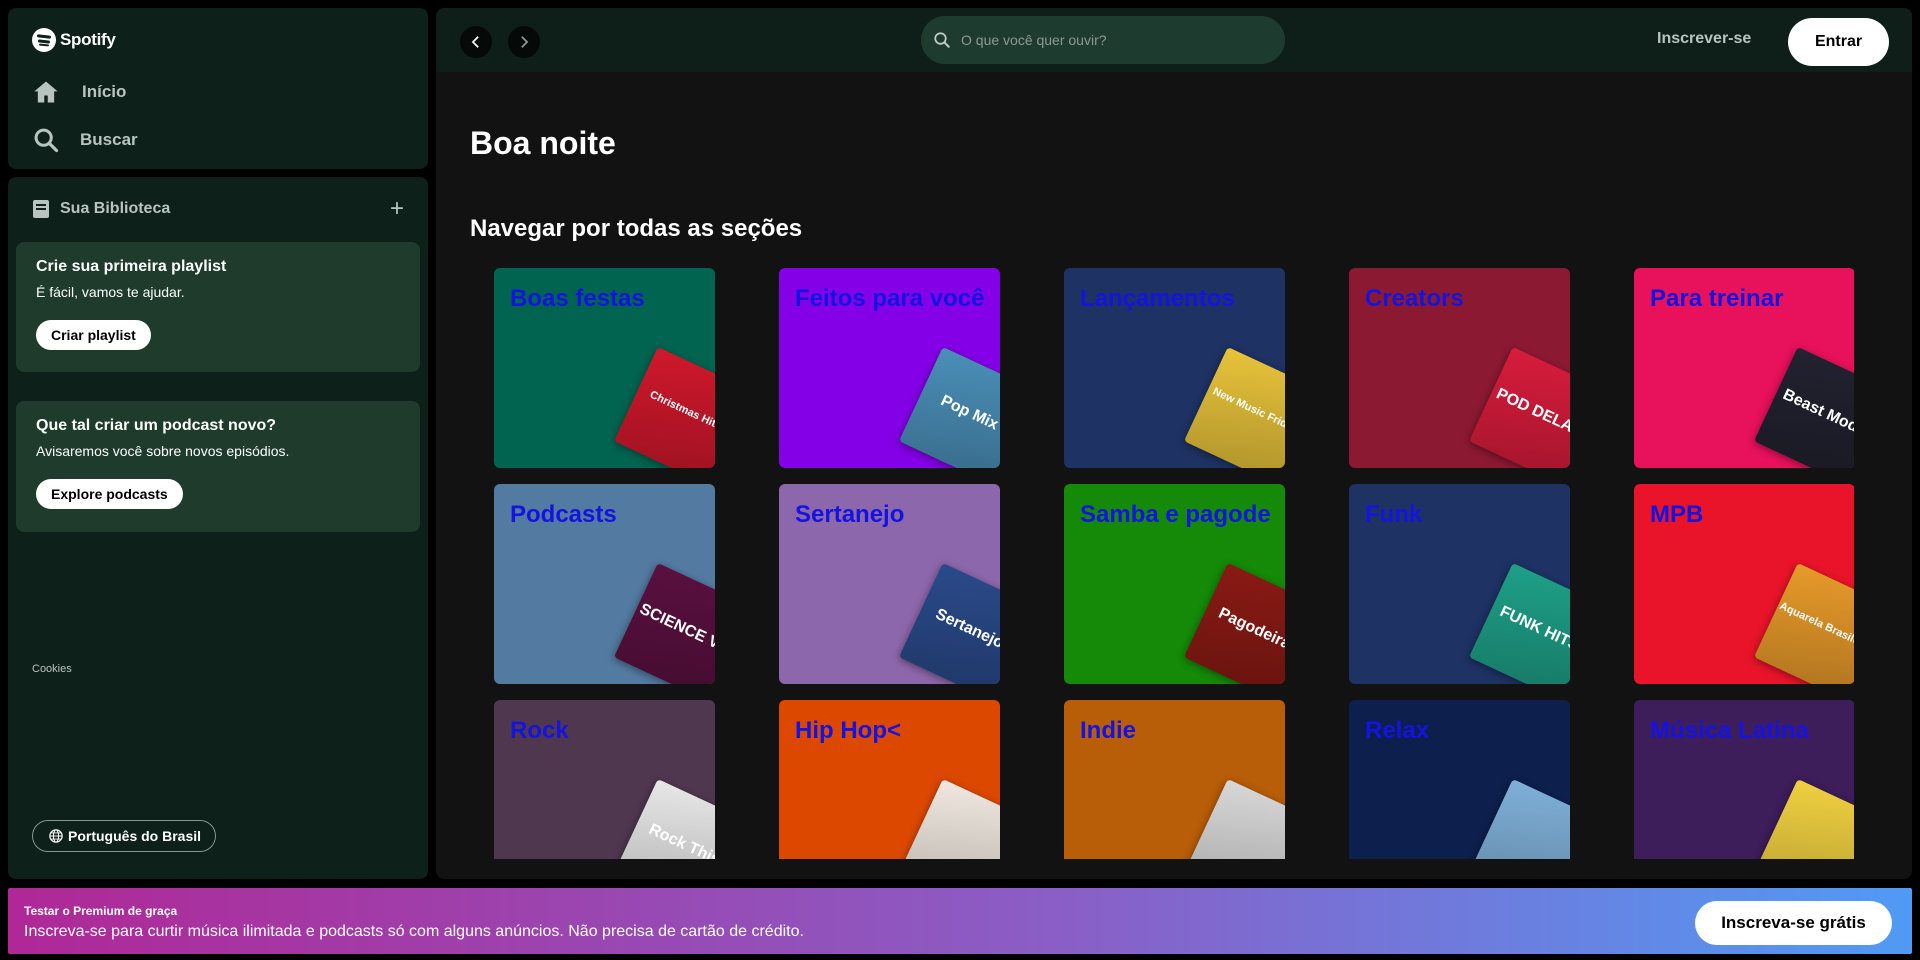 This screenshot has height=960, width=1920. I want to click on category-card: Rock Rock This, so click(604, 779).